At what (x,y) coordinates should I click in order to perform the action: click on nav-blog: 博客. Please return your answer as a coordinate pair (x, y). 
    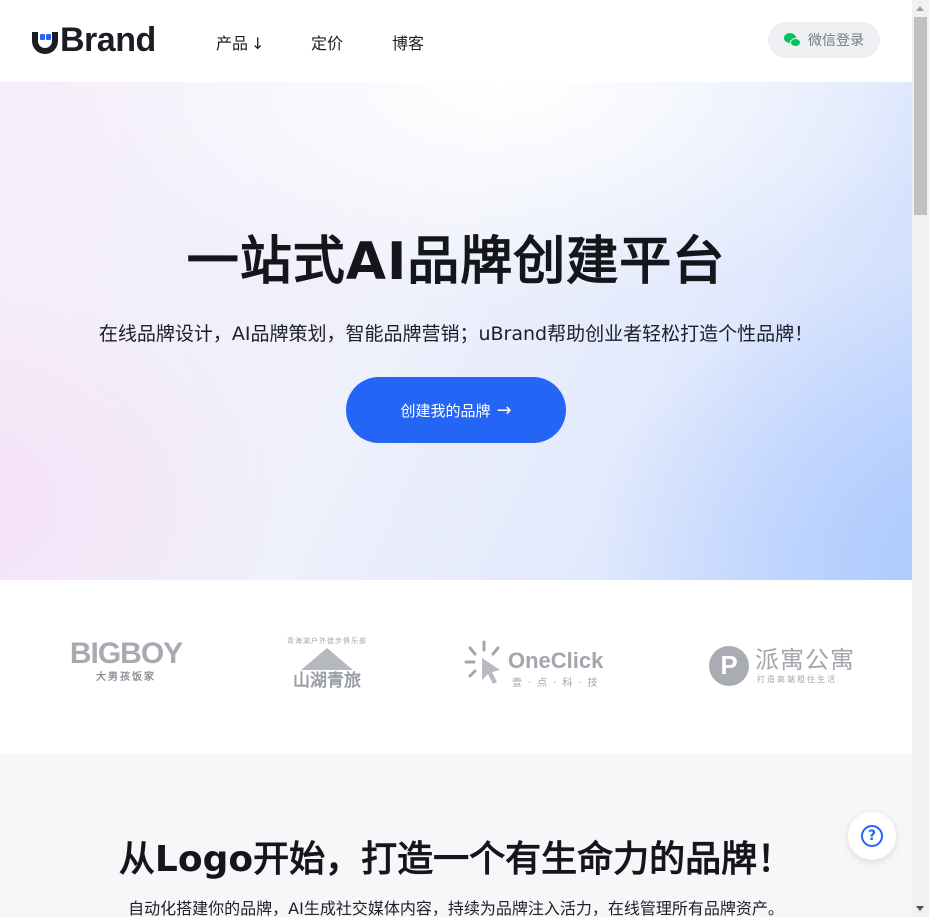
    Looking at the image, I should click on (408, 42).